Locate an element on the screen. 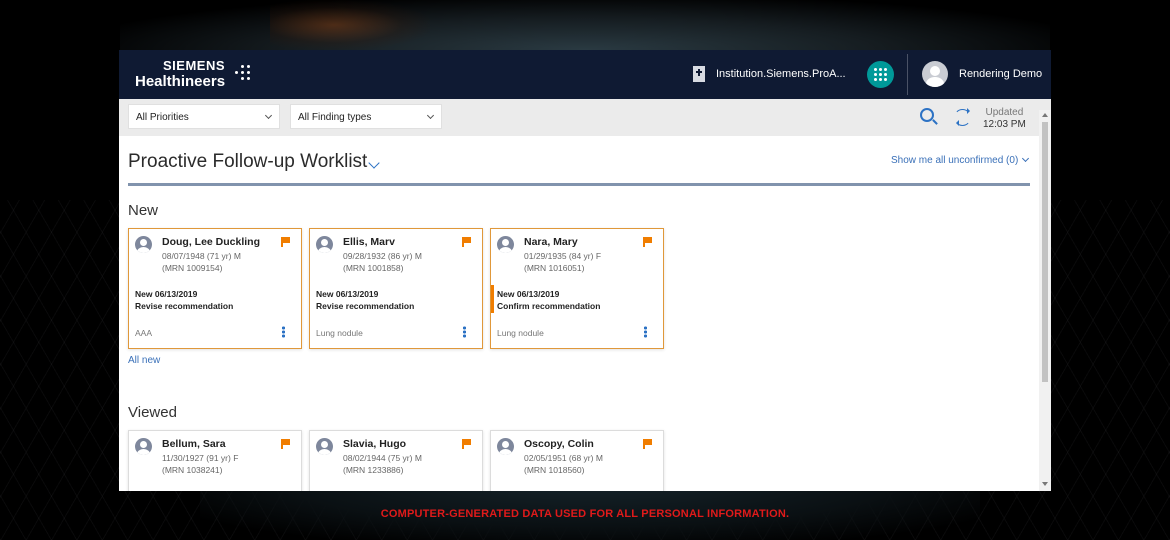 Image resolution: width=1170 pixels, height=540 pixels. patient-dob: 08/07/1948 (71 yr) M is located at coordinates (201, 256).